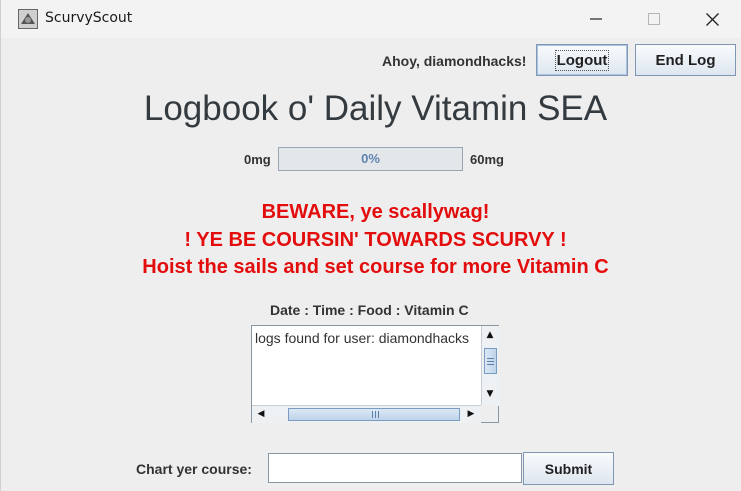  I want to click on app-icon, so click(28, 19).